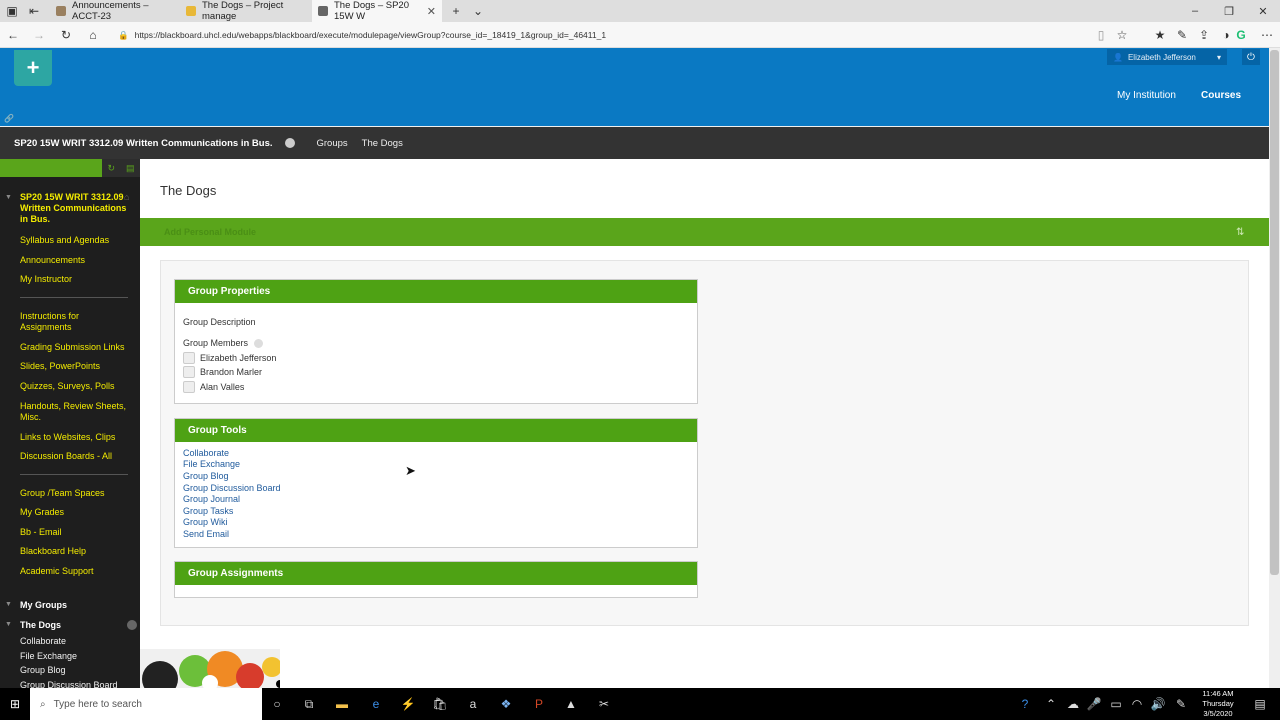 Image resolution: width=1280 pixels, height=720 pixels. What do you see at coordinates (1195, 11) in the screenshot?
I see `minimize-icon: –` at bounding box center [1195, 11].